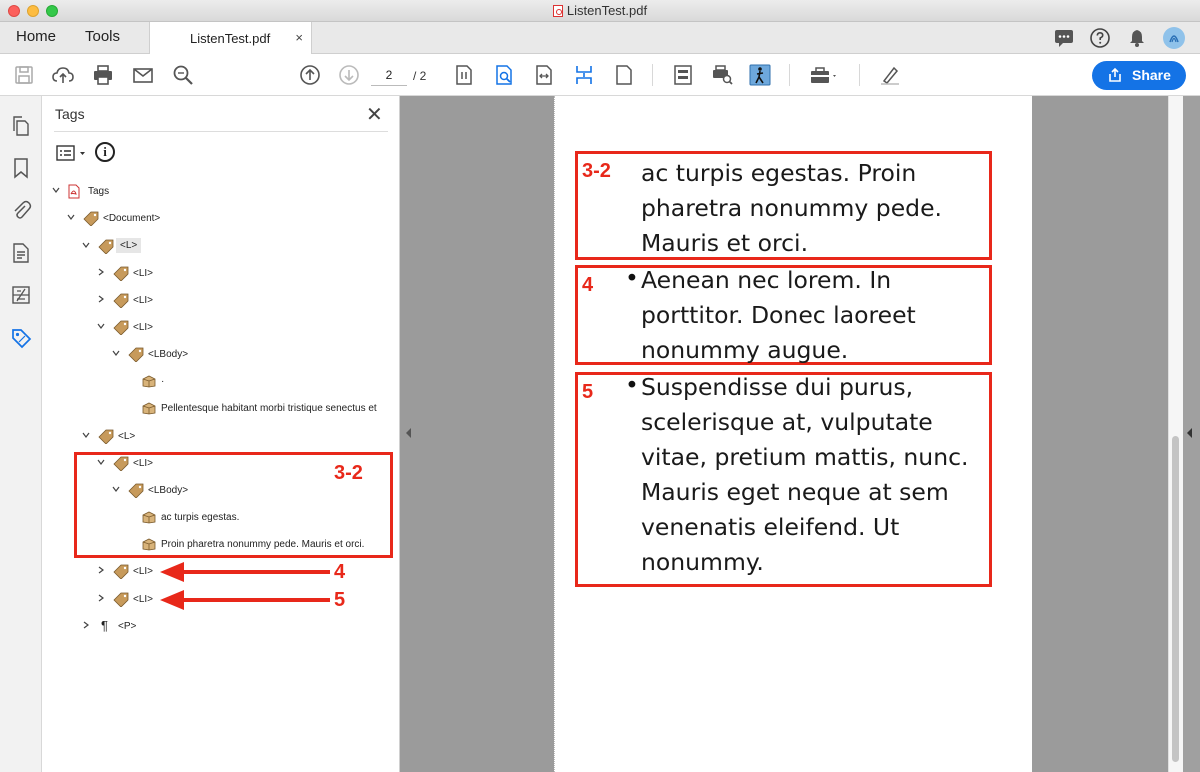 The width and height of the screenshot is (1200, 772). What do you see at coordinates (102, 36) in the screenshot?
I see `tab-tools: Tools` at bounding box center [102, 36].